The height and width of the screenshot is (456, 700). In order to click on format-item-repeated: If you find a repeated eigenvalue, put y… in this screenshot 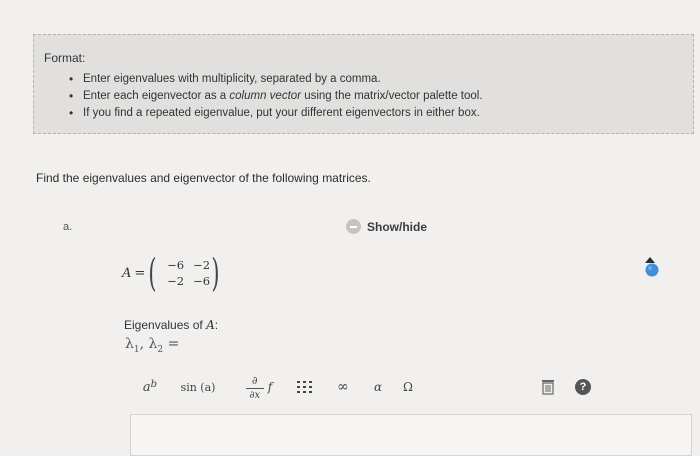, I will do `click(276, 113)`.